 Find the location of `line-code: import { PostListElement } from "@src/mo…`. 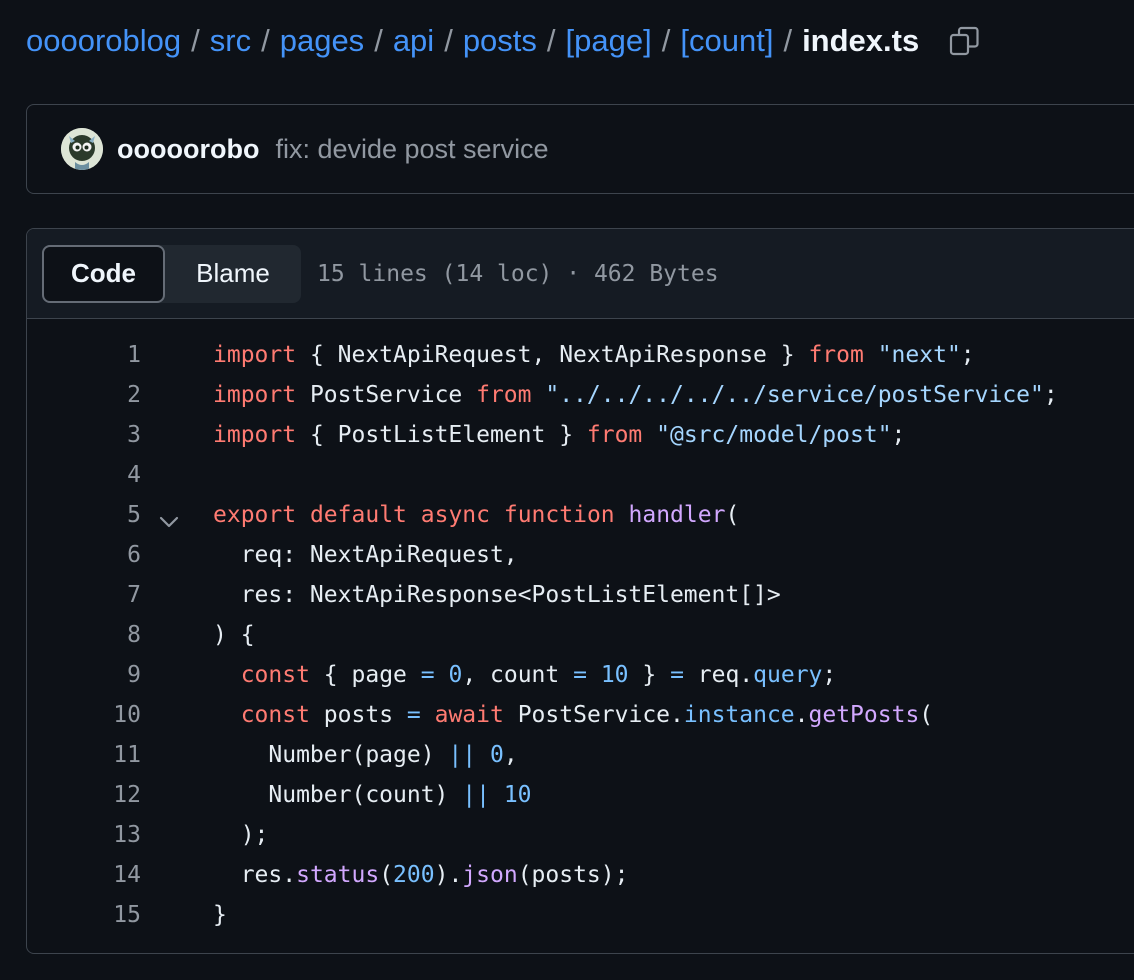

line-code: import { PostListElement } from "@src/mo… is located at coordinates (559, 435).